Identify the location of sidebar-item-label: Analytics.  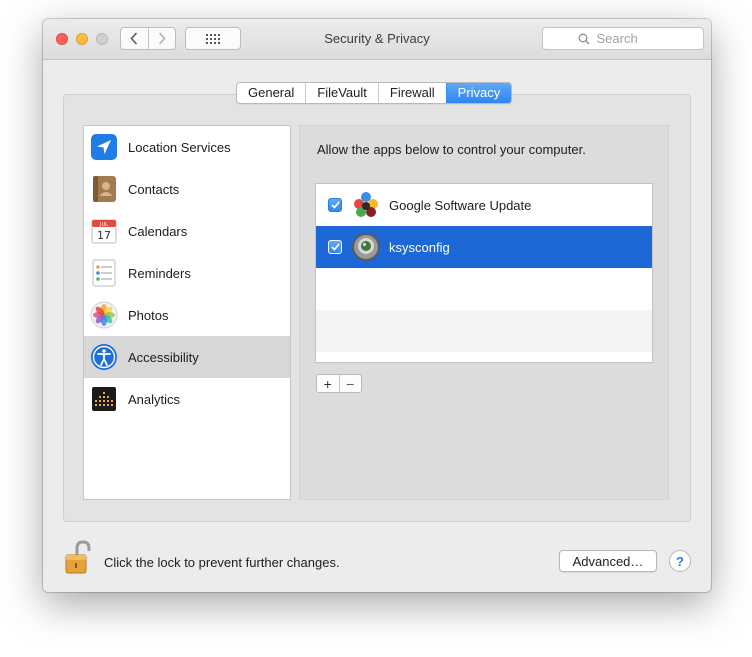
(154, 399).